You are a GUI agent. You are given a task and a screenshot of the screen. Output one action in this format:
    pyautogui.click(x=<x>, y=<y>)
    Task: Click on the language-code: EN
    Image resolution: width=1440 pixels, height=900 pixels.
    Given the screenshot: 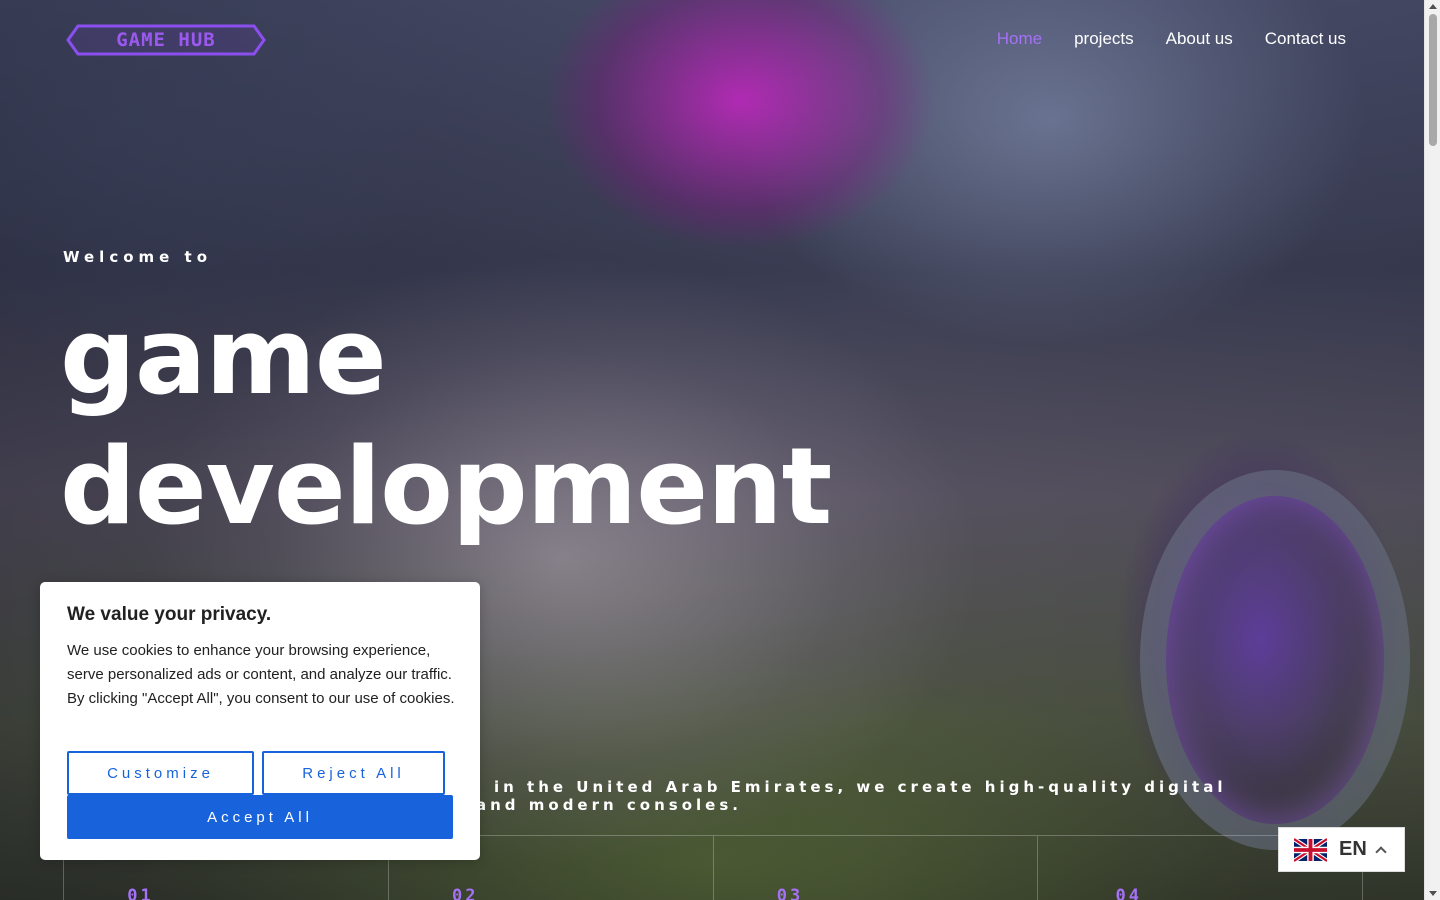 What is the action you would take?
    pyautogui.click(x=1353, y=849)
    